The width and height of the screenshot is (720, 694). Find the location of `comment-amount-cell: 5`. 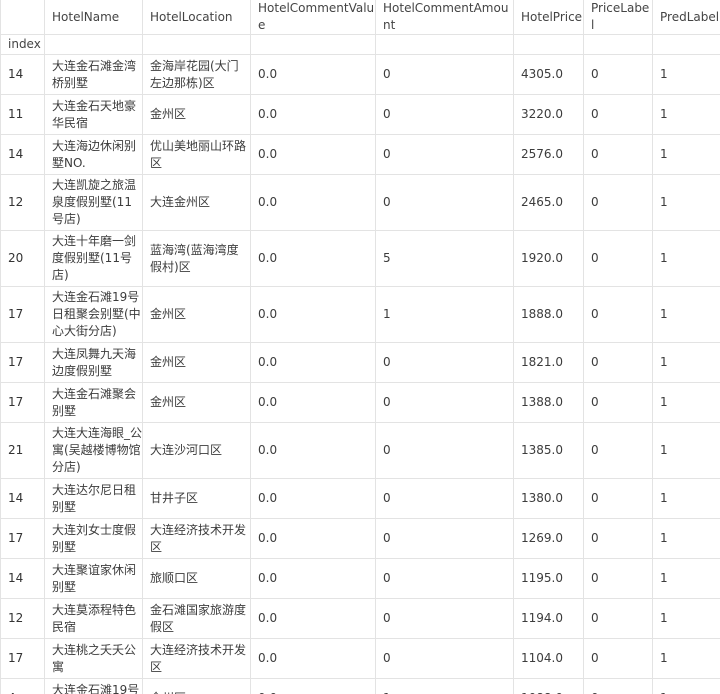

comment-amount-cell: 5 is located at coordinates (444, 258).